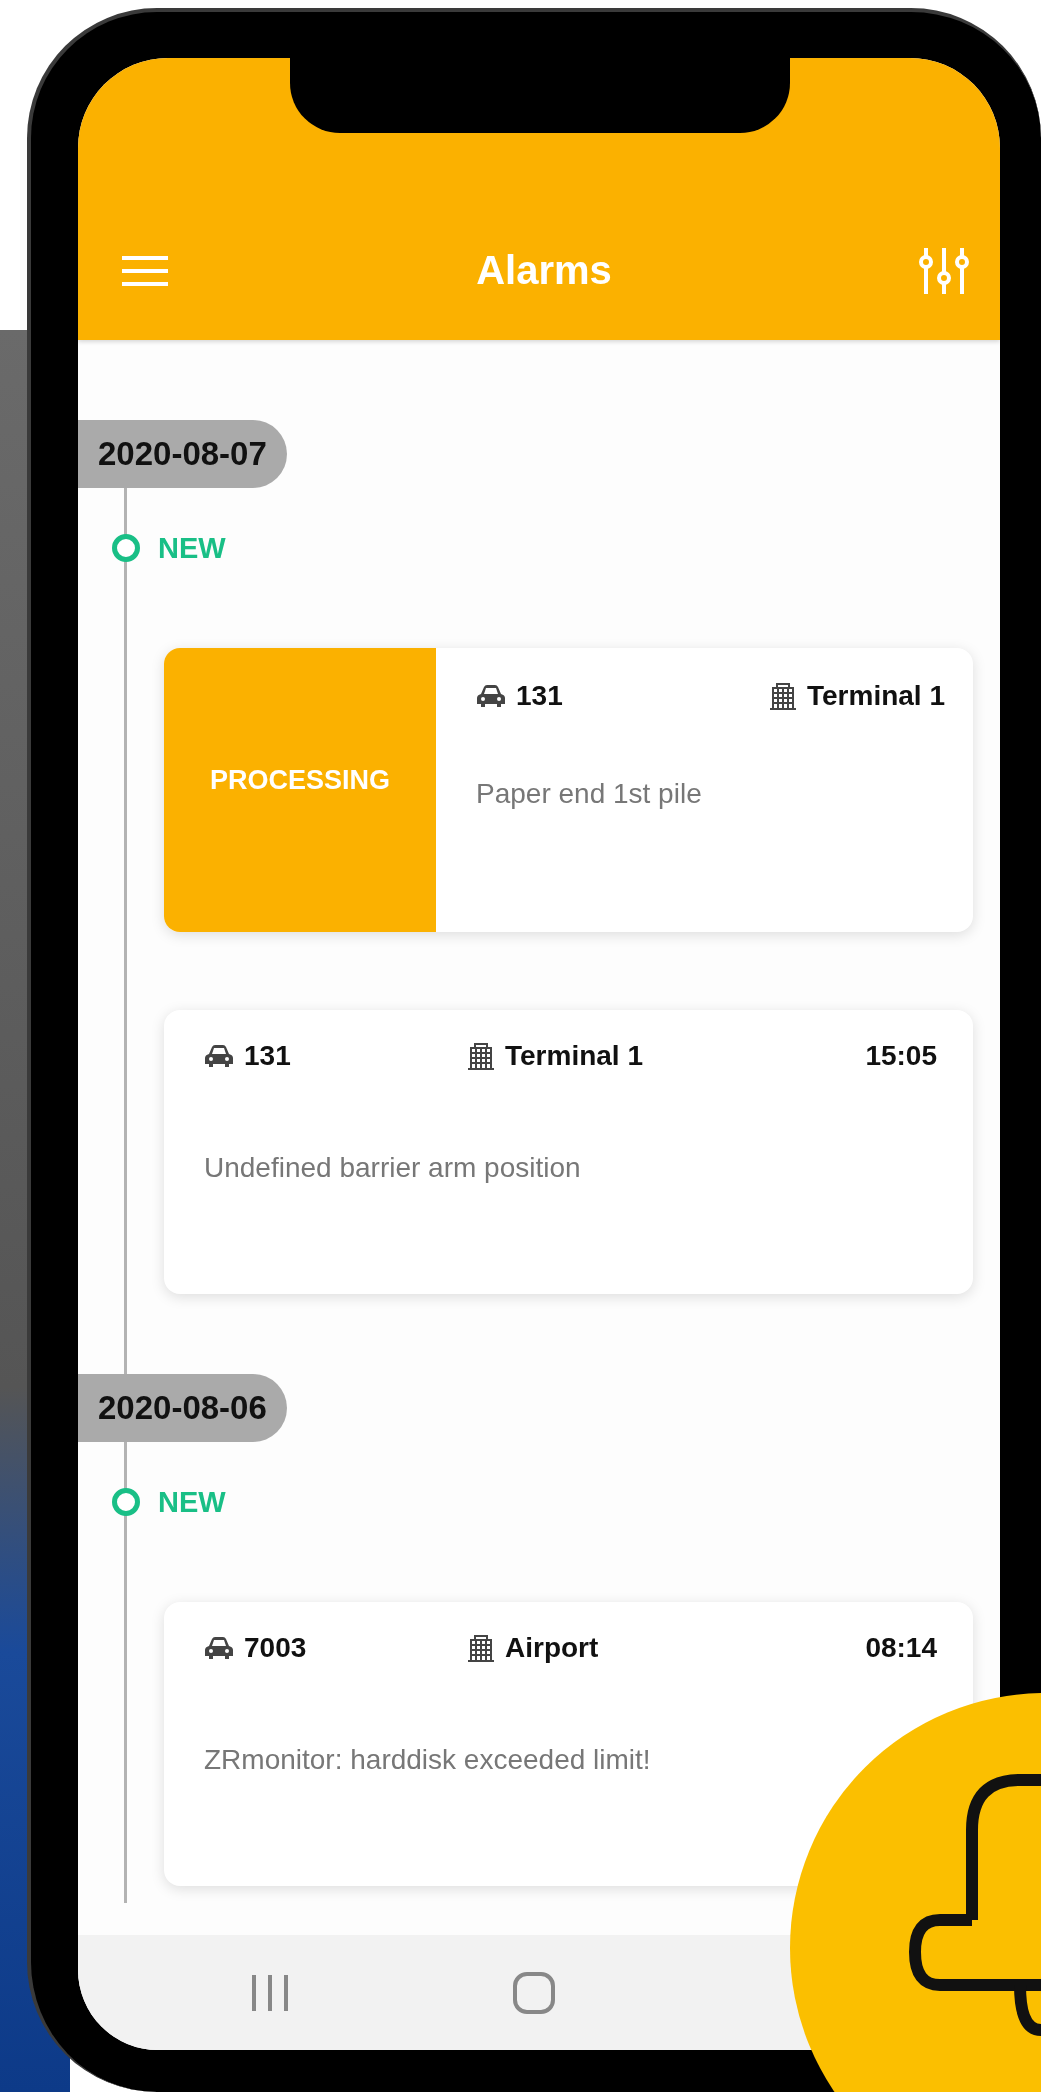 The height and width of the screenshot is (2092, 1041). What do you see at coordinates (300, 790) in the screenshot?
I see `processing-status: PROCESSING` at bounding box center [300, 790].